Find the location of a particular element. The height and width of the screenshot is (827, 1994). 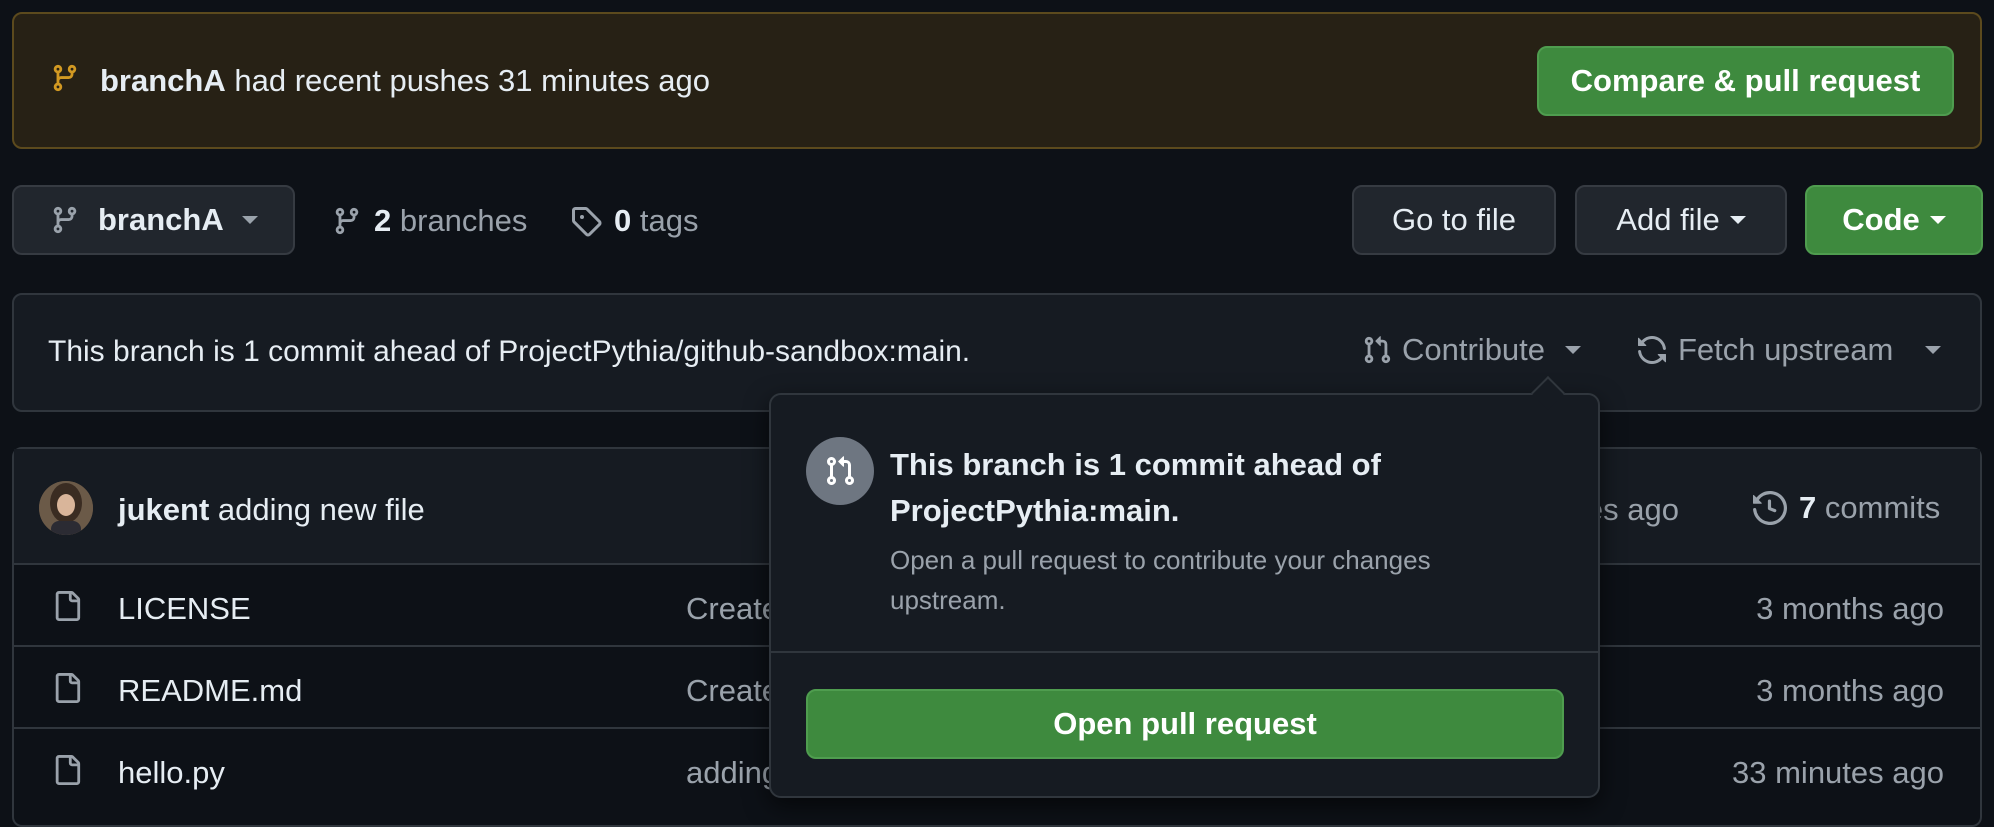

banner-branch-name: branchA is located at coordinates (163, 80).